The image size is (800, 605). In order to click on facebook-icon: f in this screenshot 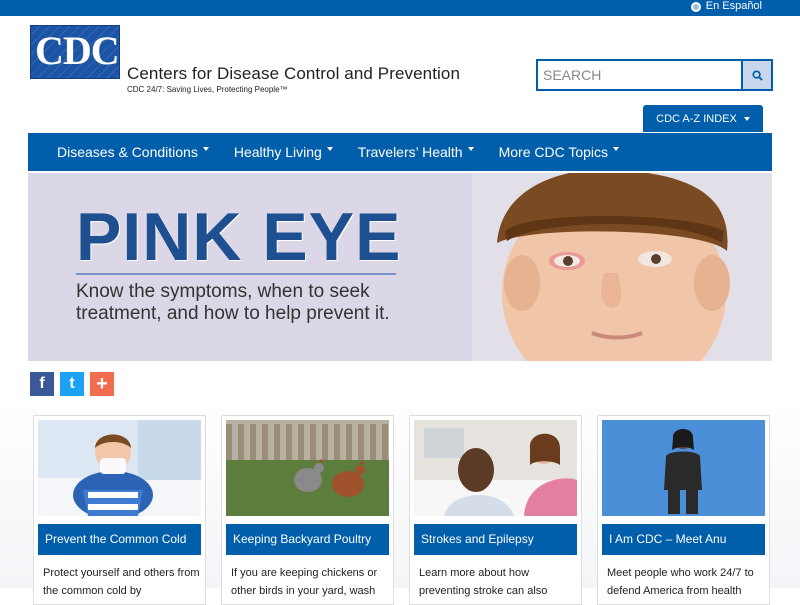, I will do `click(42, 384)`.